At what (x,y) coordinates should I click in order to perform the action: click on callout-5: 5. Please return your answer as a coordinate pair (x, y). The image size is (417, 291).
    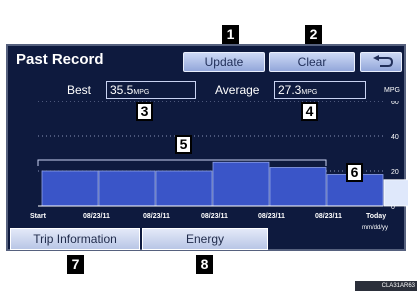
    Looking at the image, I should click on (183, 144).